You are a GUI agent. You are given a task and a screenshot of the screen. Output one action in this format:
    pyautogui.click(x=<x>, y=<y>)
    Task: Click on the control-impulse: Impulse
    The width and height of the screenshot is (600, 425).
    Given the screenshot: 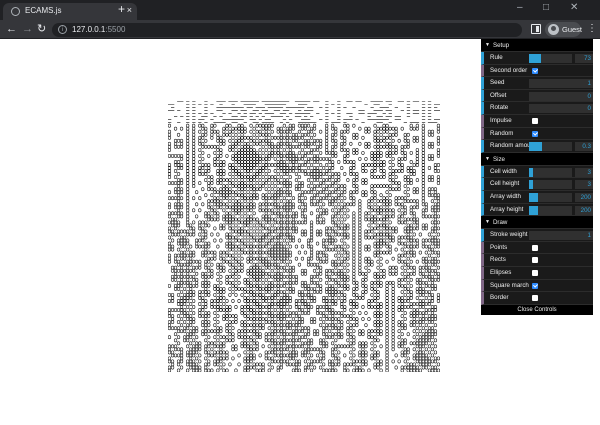 What is the action you would take?
    pyautogui.click(x=537, y=121)
    